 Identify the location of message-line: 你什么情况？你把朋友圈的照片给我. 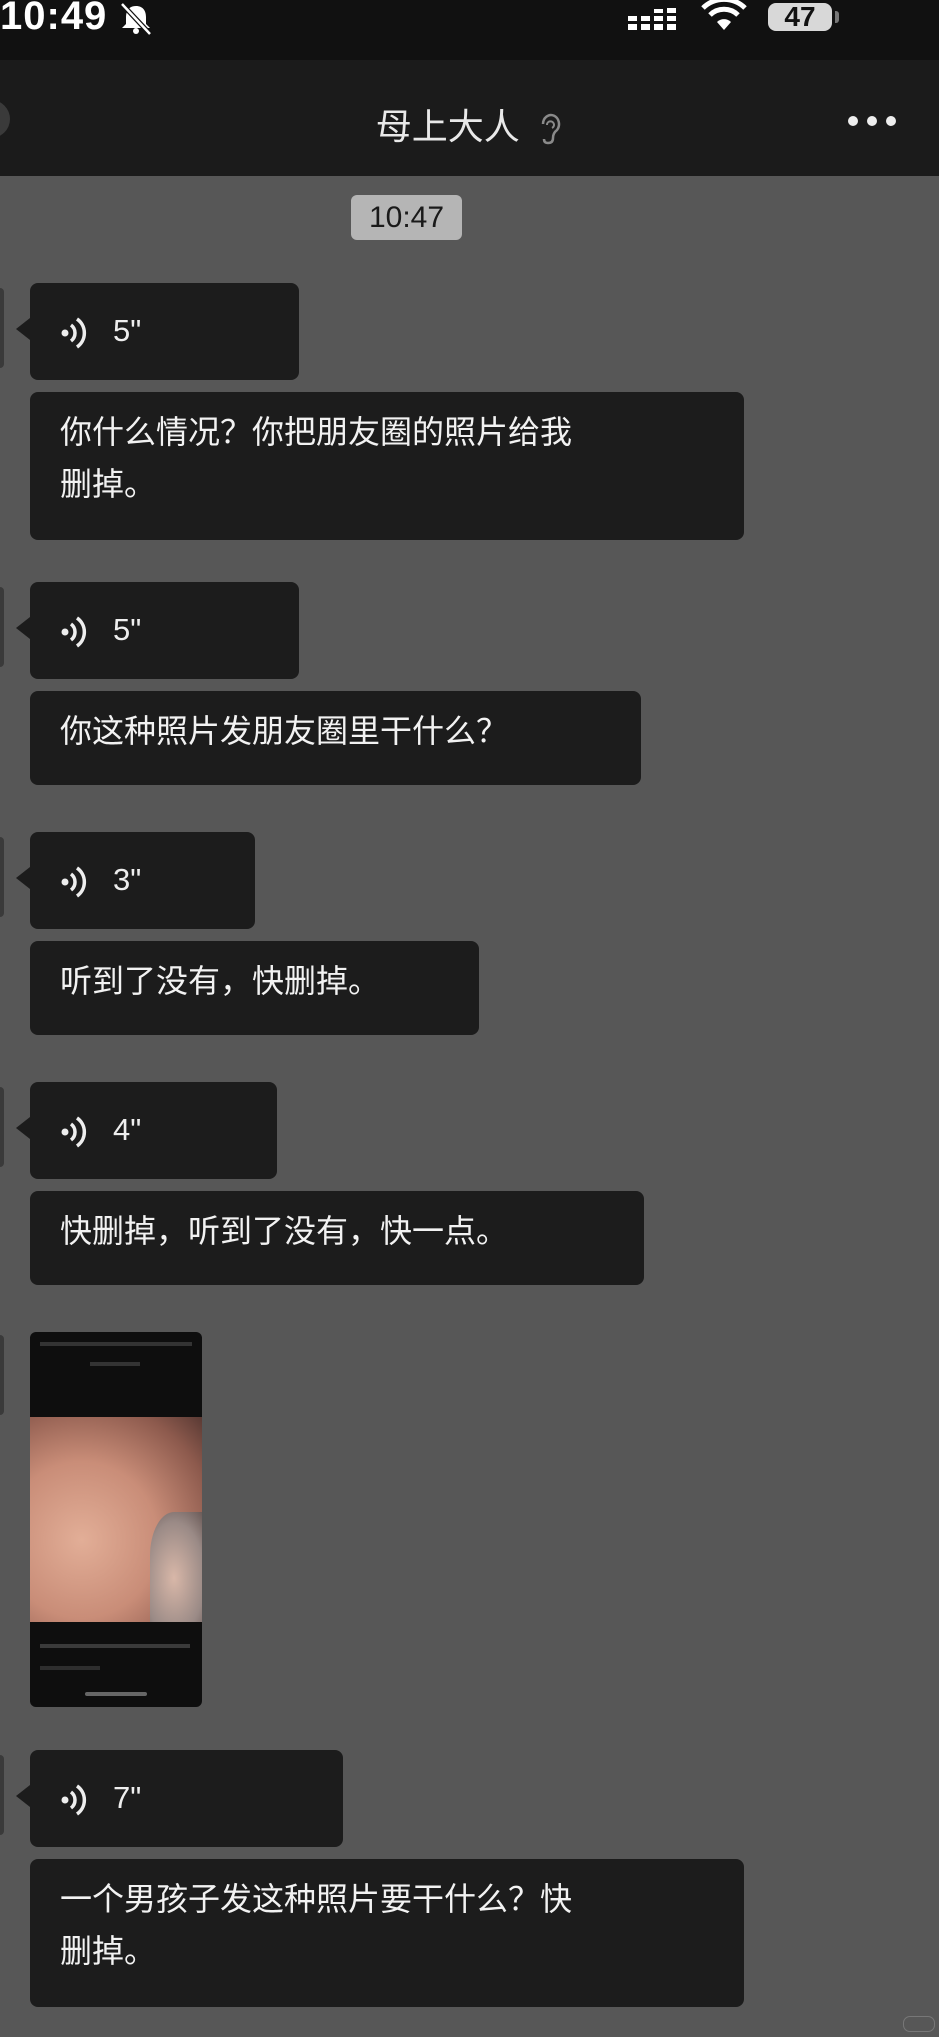
(316, 432).